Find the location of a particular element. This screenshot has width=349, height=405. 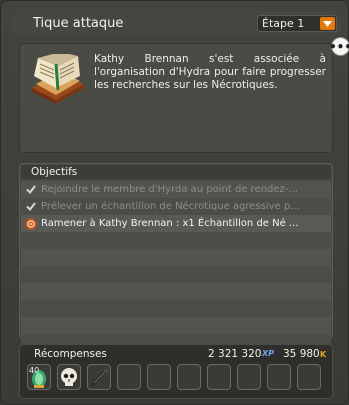

target-icon is located at coordinates (31, 223).